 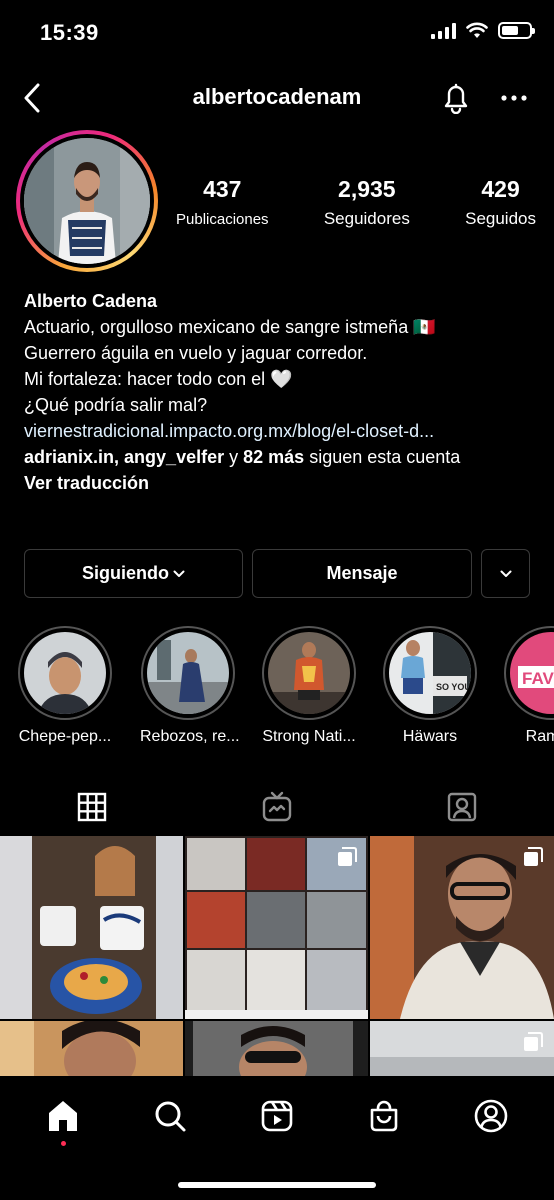 I want to click on profile-icon, so click(x=490, y=1116).